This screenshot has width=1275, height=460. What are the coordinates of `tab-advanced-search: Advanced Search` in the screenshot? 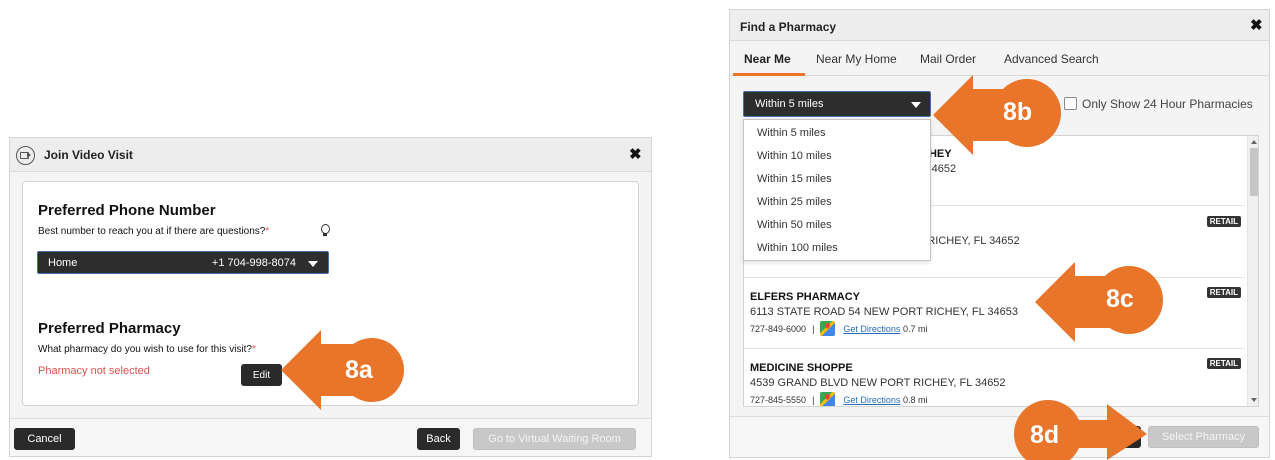 It's located at (1051, 59).